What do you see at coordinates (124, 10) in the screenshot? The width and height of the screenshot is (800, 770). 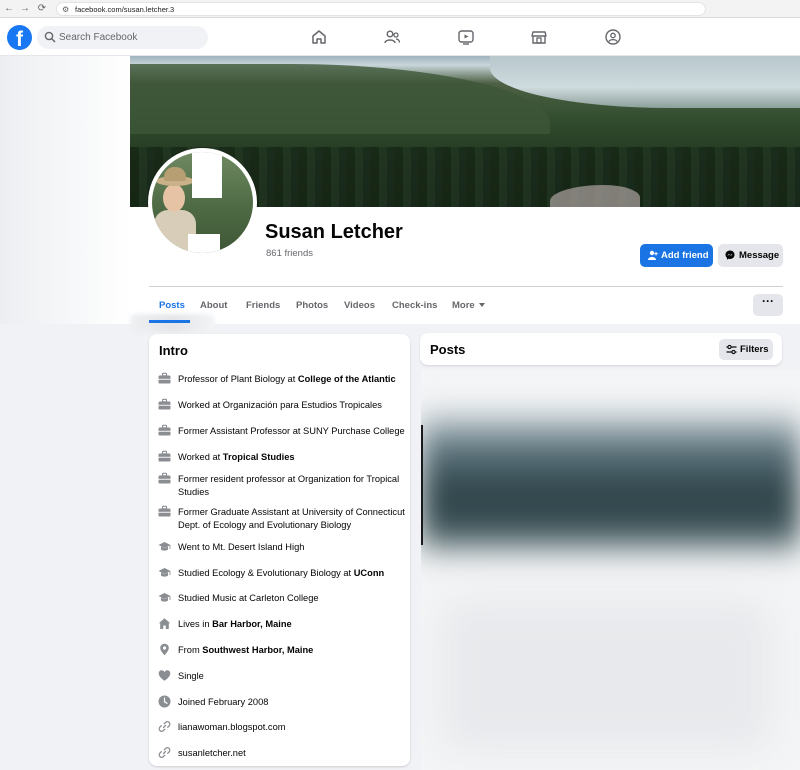 I see `url-text: facebook.com/susan.letcher.3` at bounding box center [124, 10].